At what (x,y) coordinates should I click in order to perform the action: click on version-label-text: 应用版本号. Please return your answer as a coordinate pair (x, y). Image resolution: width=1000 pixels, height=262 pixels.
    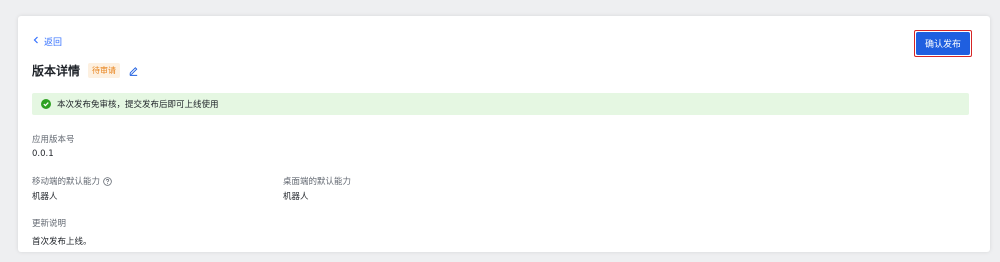
    Looking at the image, I should click on (53, 140).